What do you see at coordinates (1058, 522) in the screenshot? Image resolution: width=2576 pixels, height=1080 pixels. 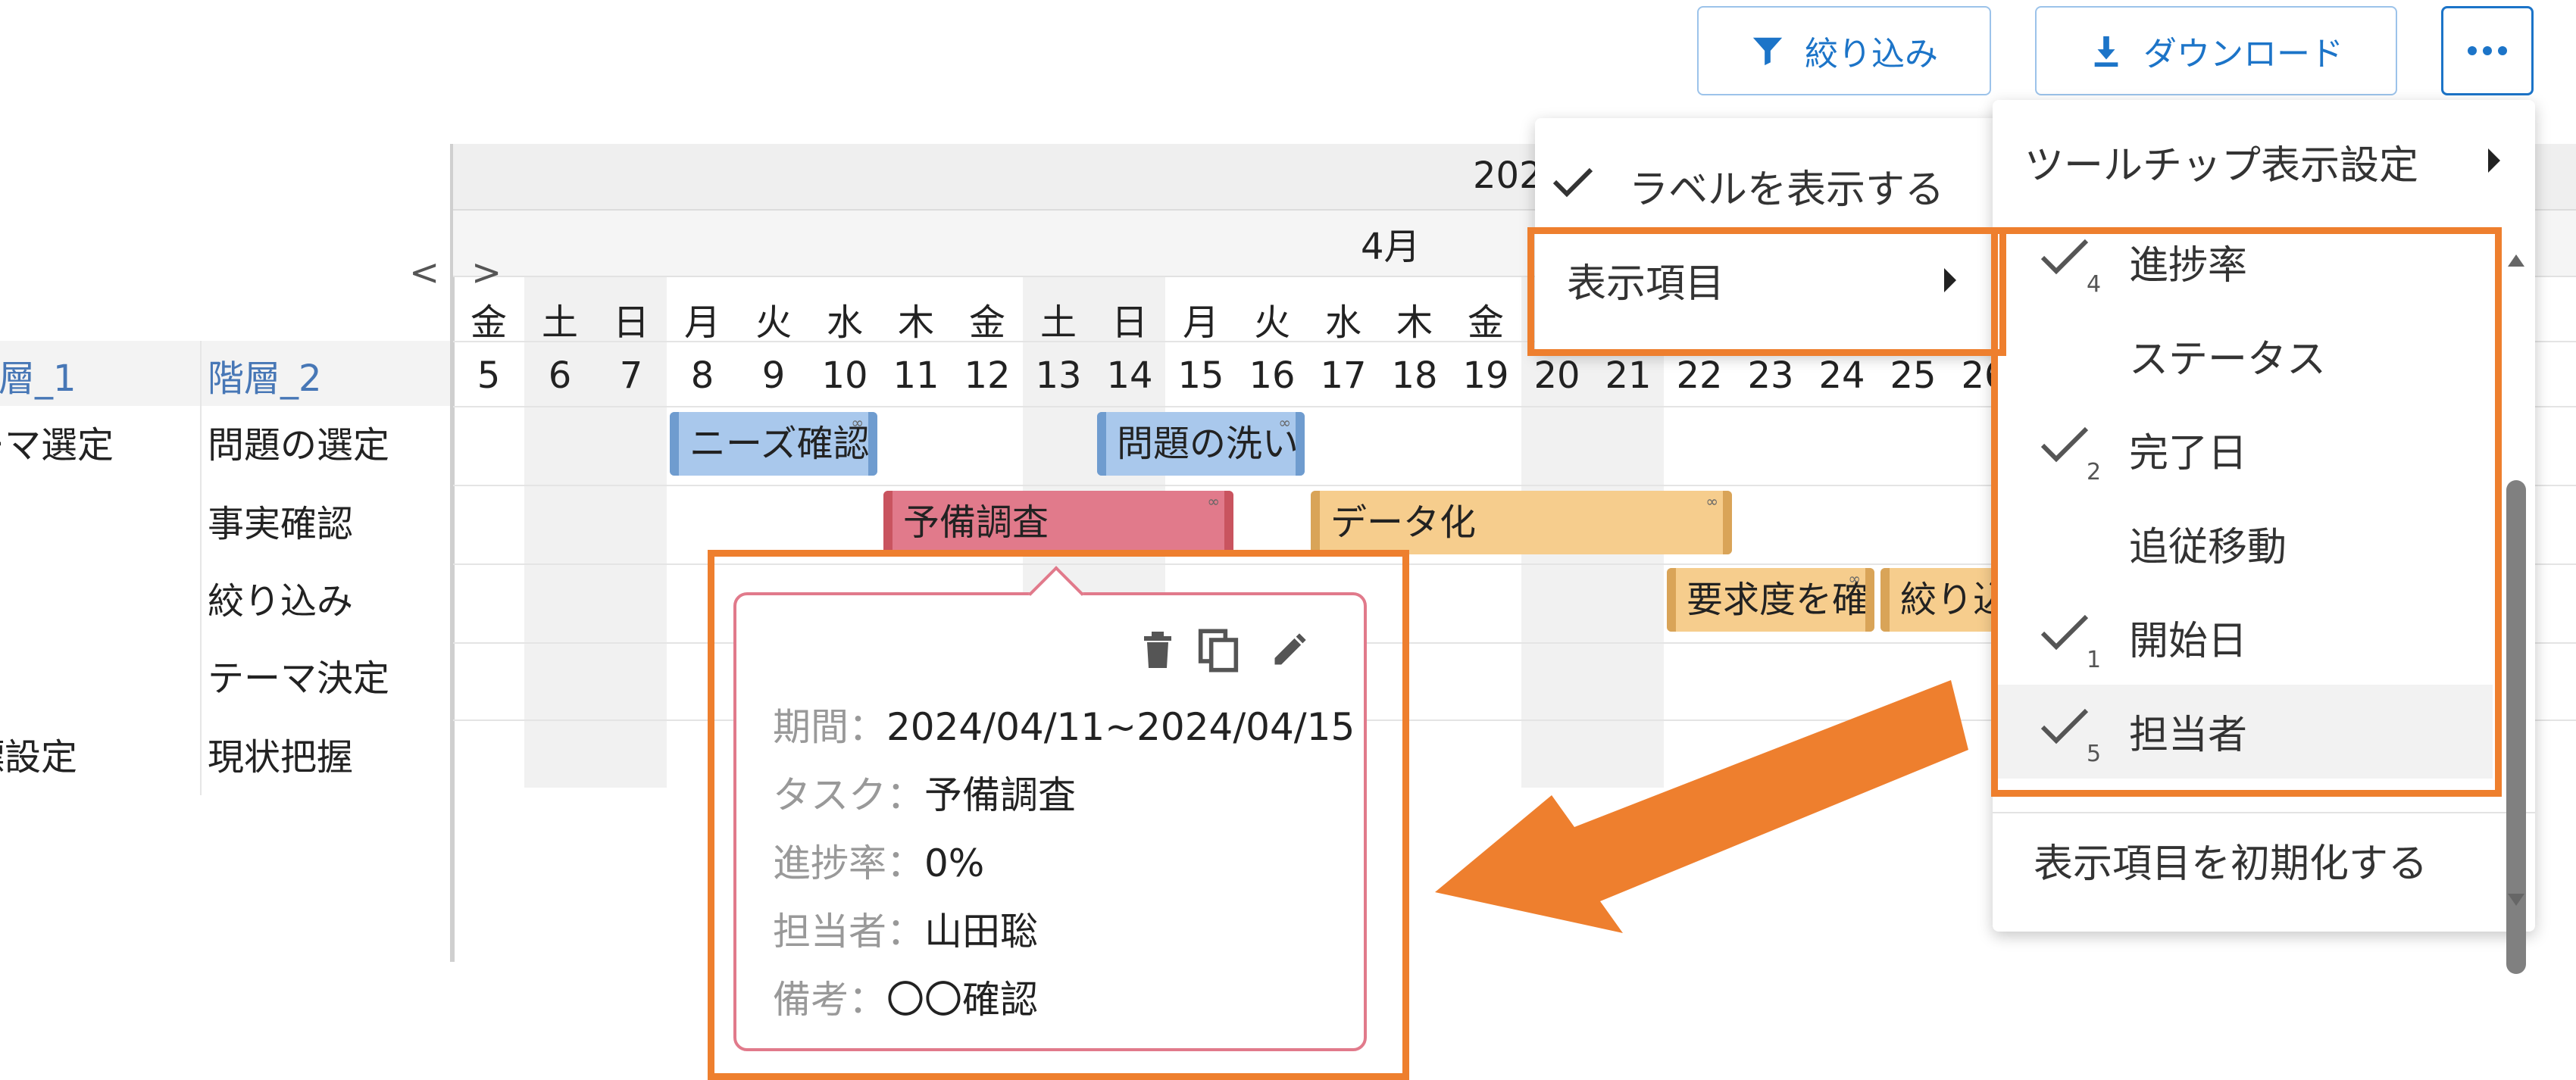 I see `task-bar: 予備調査 ∞` at bounding box center [1058, 522].